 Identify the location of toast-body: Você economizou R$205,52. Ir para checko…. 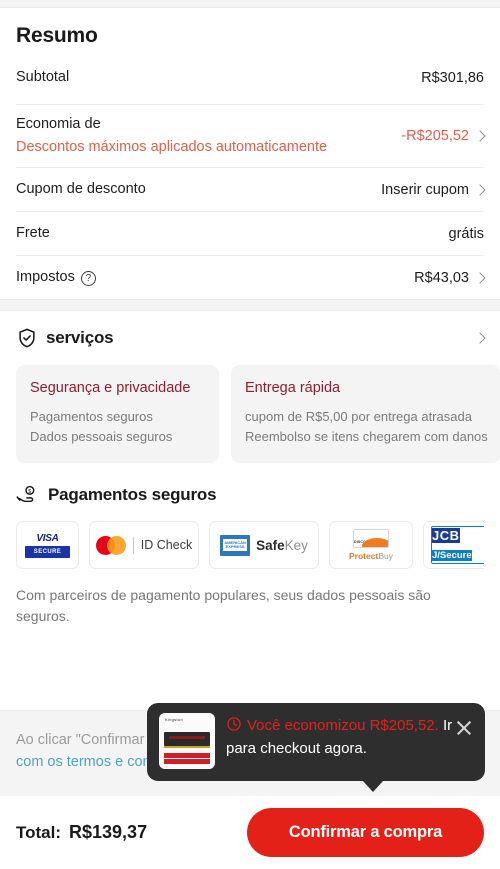
(349, 741).